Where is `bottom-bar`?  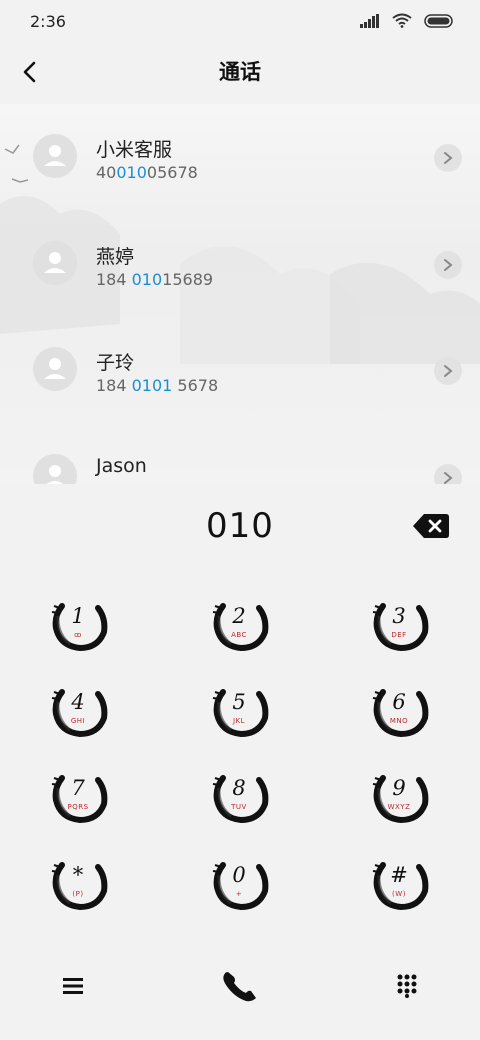
bottom-bar is located at coordinates (240, 987).